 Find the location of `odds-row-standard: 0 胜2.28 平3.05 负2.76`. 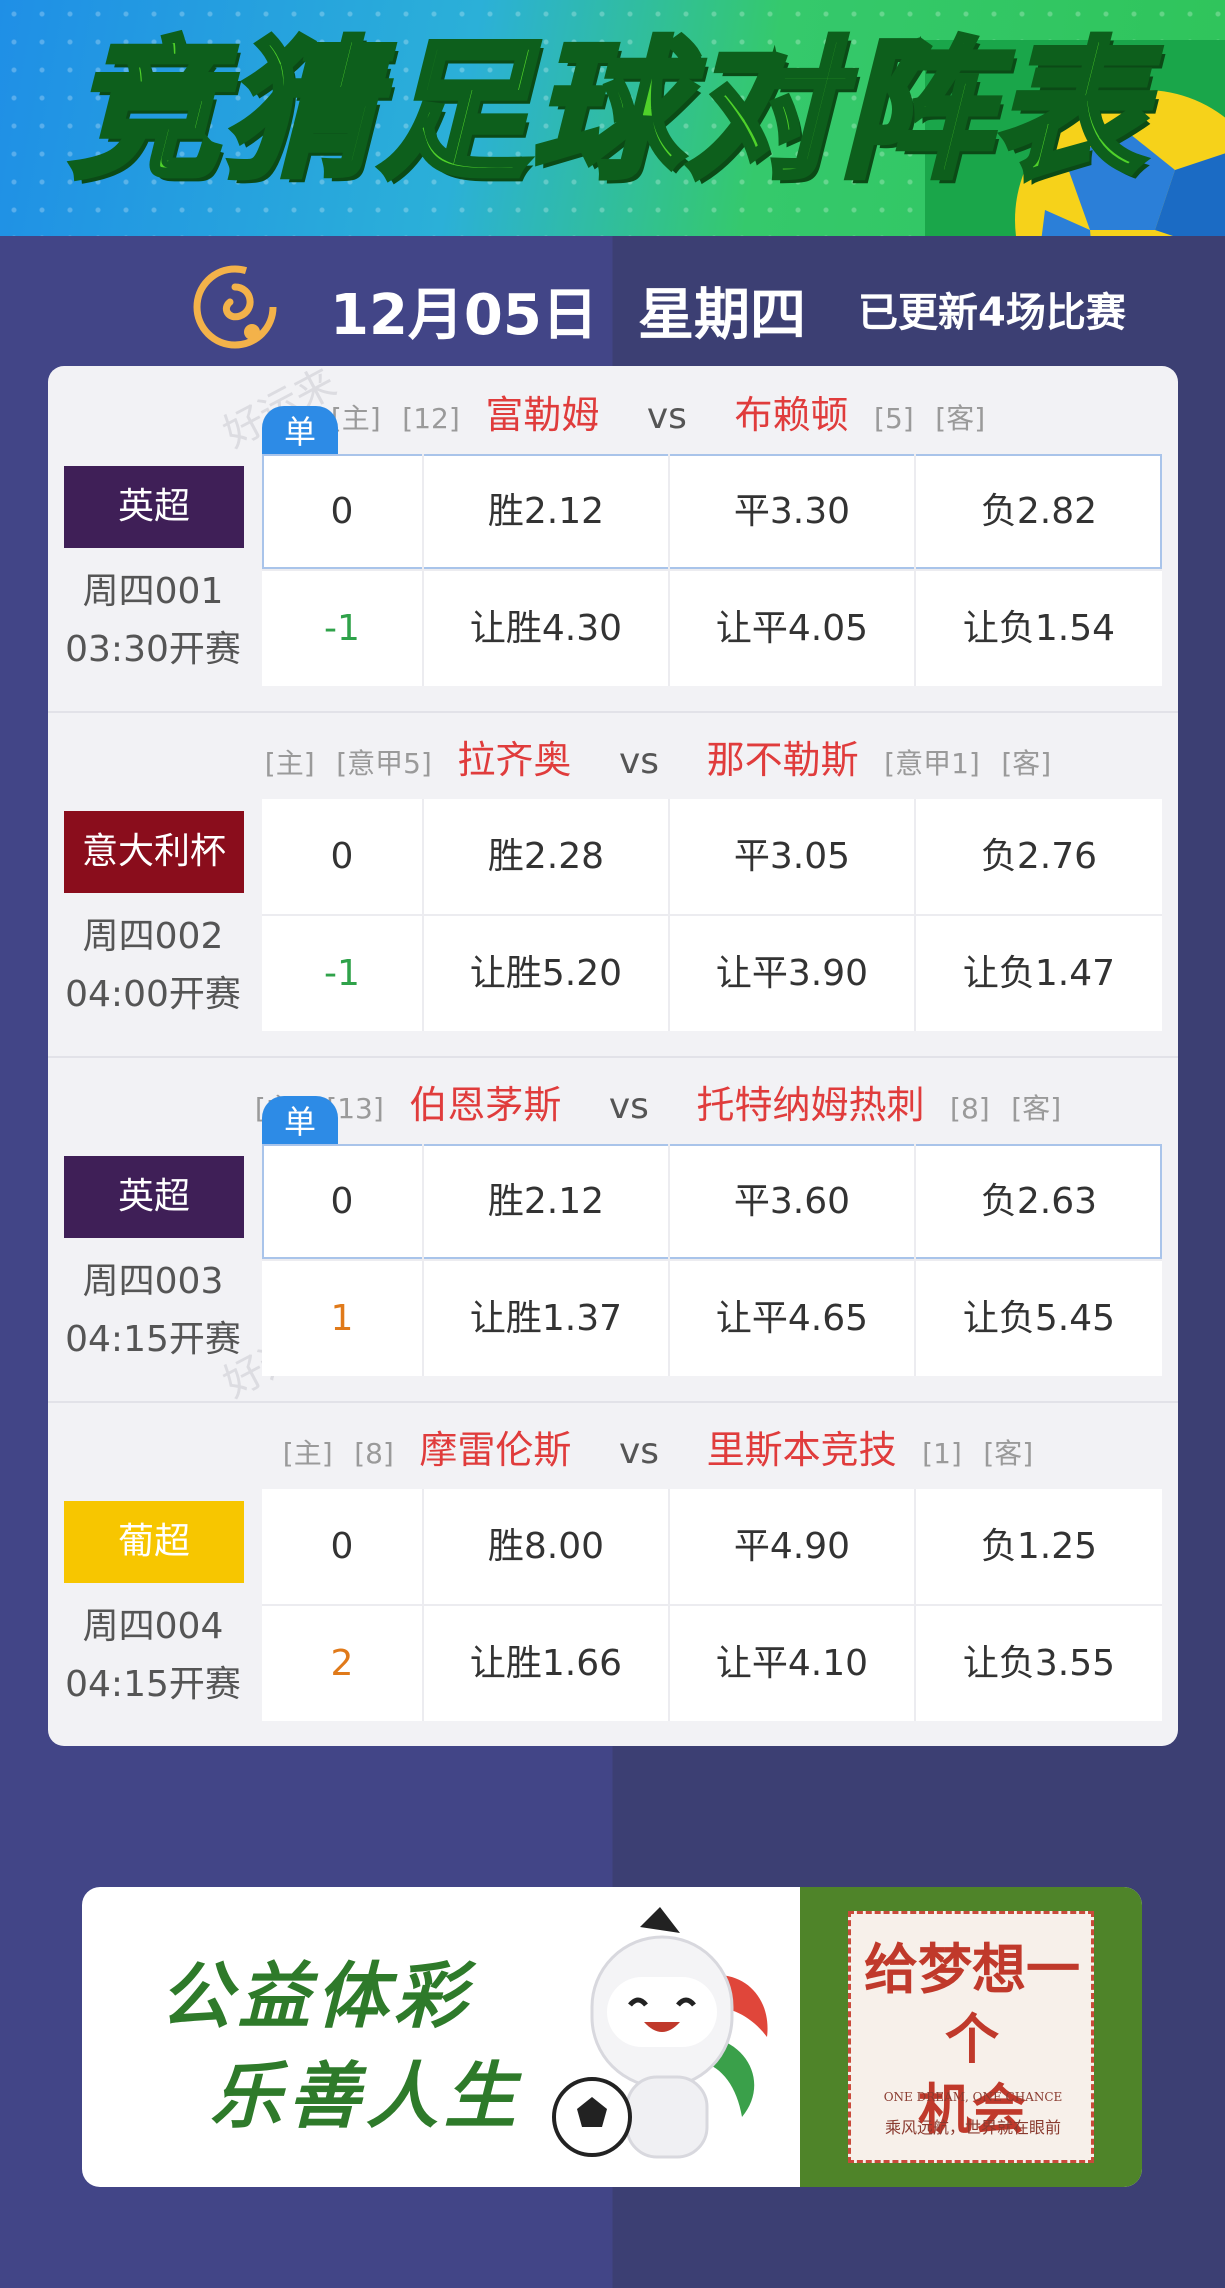

odds-row-standard: 0 胜2.28 平3.05 负2.76 is located at coordinates (712, 856).